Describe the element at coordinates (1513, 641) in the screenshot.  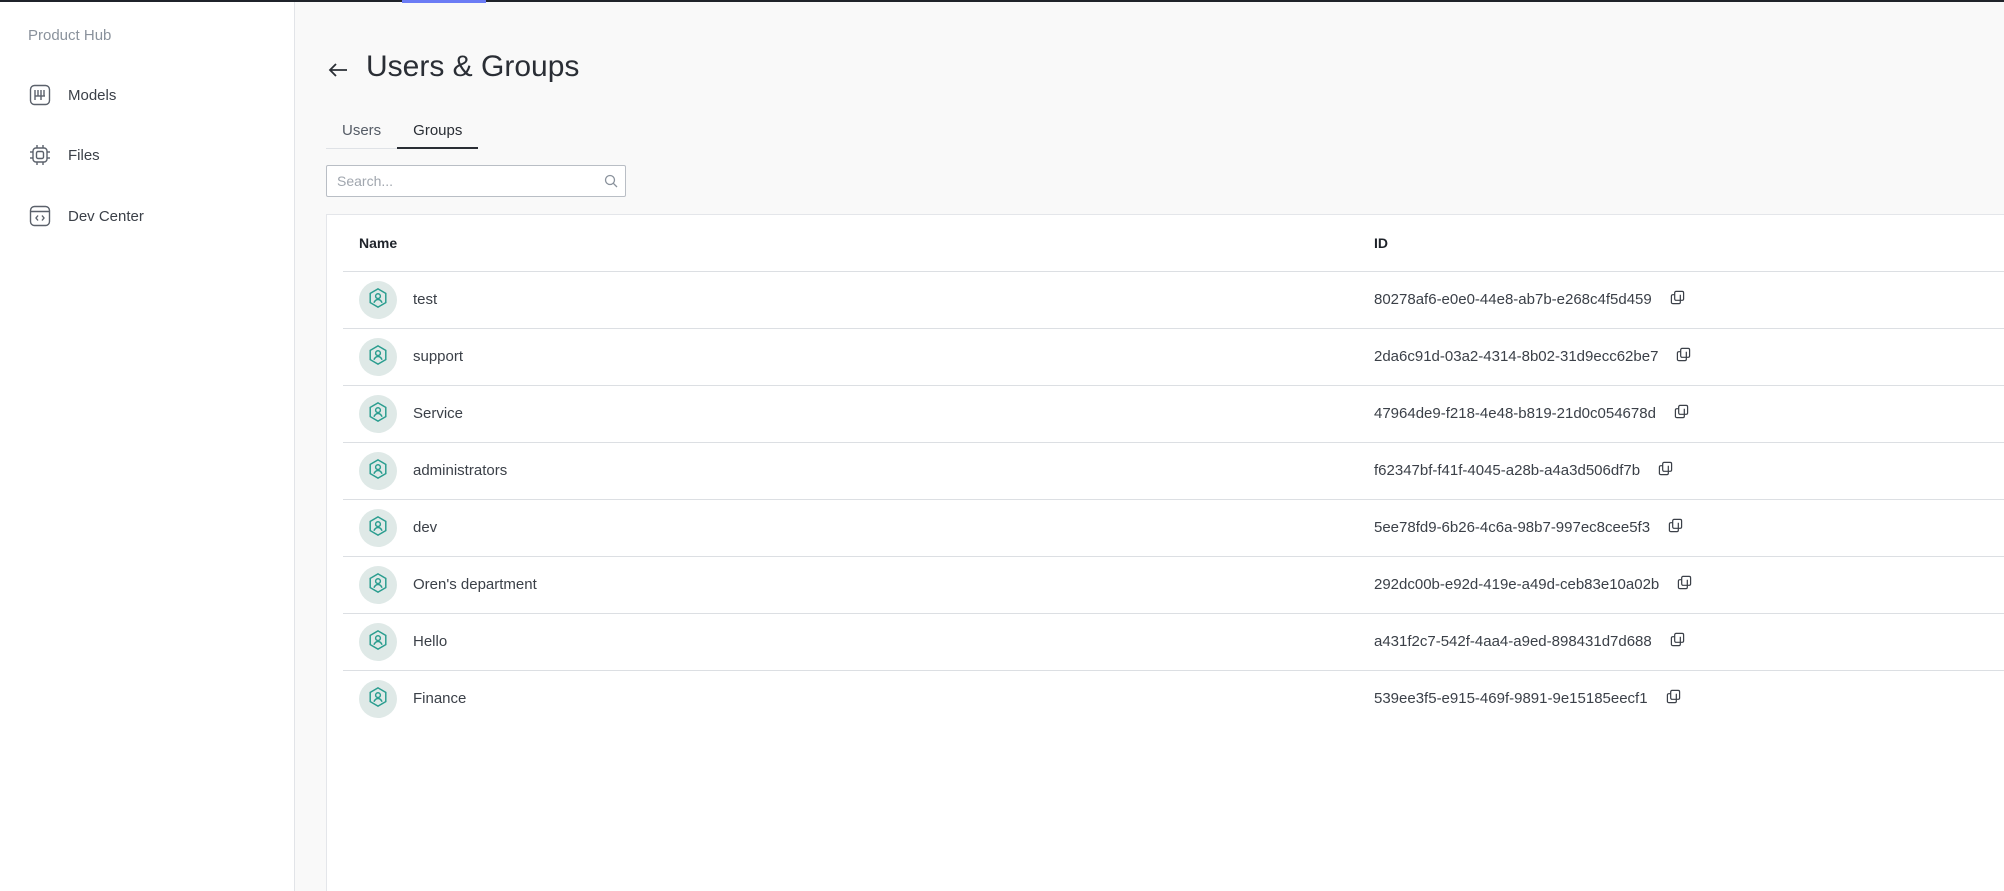
I see `group-id: a431f2c7-542f-4aa4-a9ed-898431d7d688` at that location.